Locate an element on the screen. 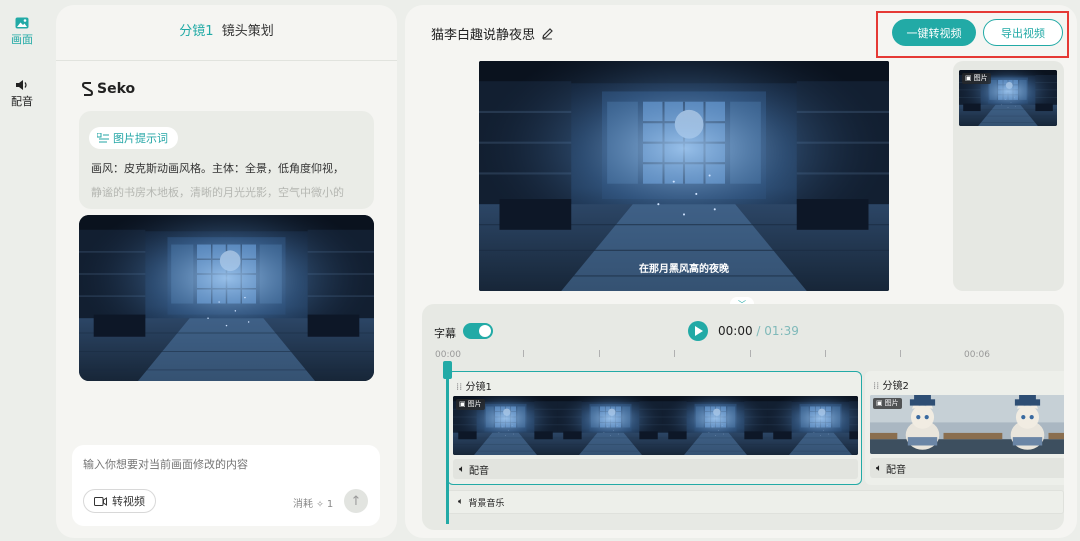 This screenshot has height=541, width=1080. edit-prompt-input is located at coordinates (223, 464).